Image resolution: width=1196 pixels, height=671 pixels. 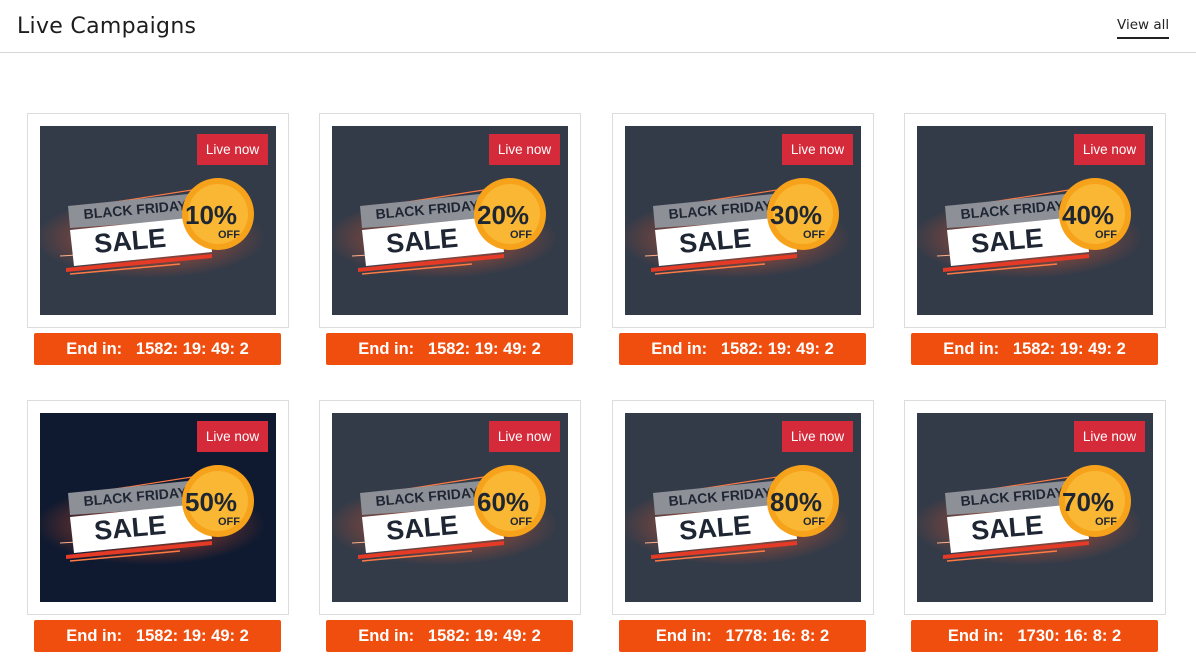 I want to click on campaign-banner-image: BLACK FRIDAY SALE 20% OFF Live now, so click(x=450, y=220).